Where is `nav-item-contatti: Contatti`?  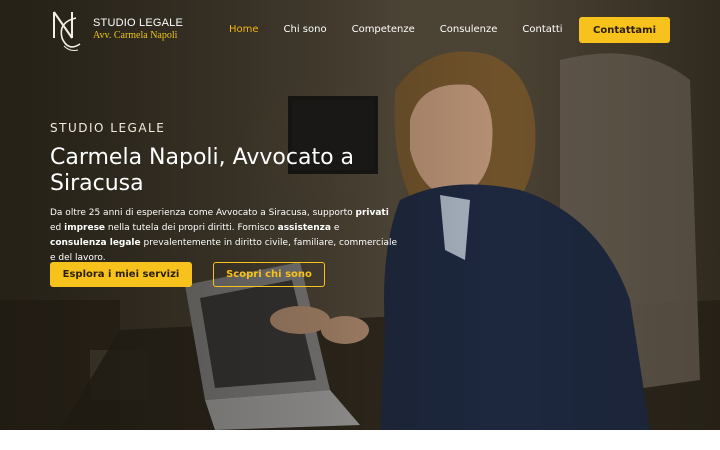
nav-item-contatti: Contatti is located at coordinates (542, 29).